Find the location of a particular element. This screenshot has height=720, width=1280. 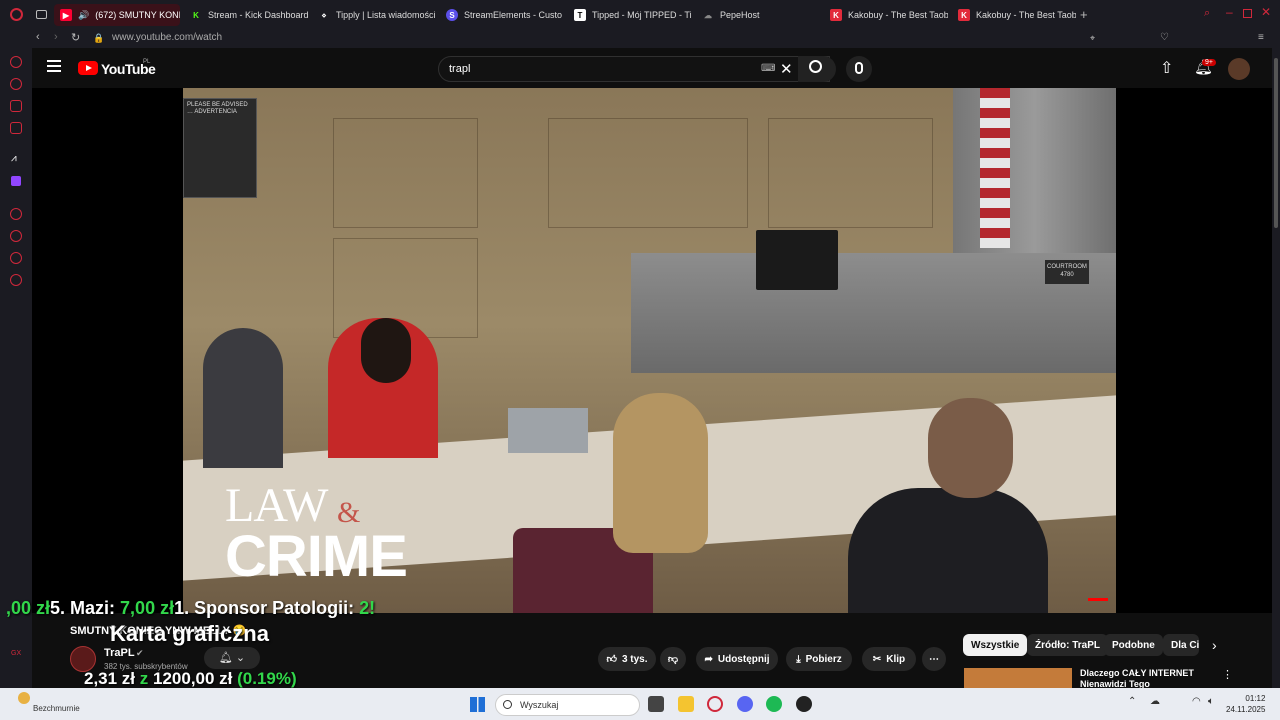

tab-tipply: ⋄ Tipply | Lista wiadomości is located at coordinates (374, 15).